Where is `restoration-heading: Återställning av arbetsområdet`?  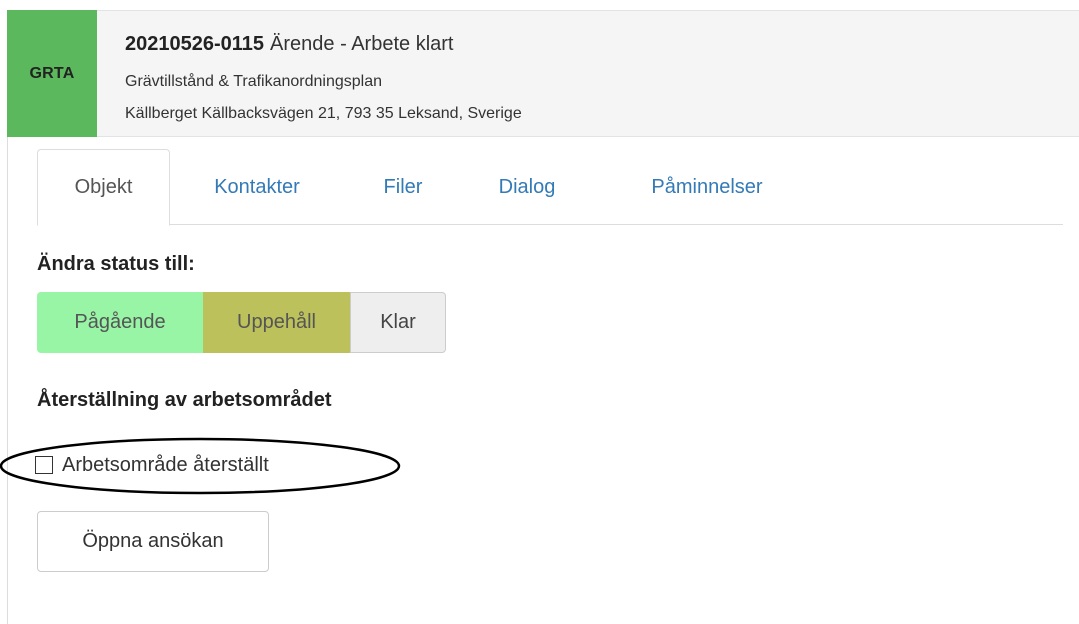
restoration-heading: Återställning av arbetsområdet is located at coordinates (184, 400).